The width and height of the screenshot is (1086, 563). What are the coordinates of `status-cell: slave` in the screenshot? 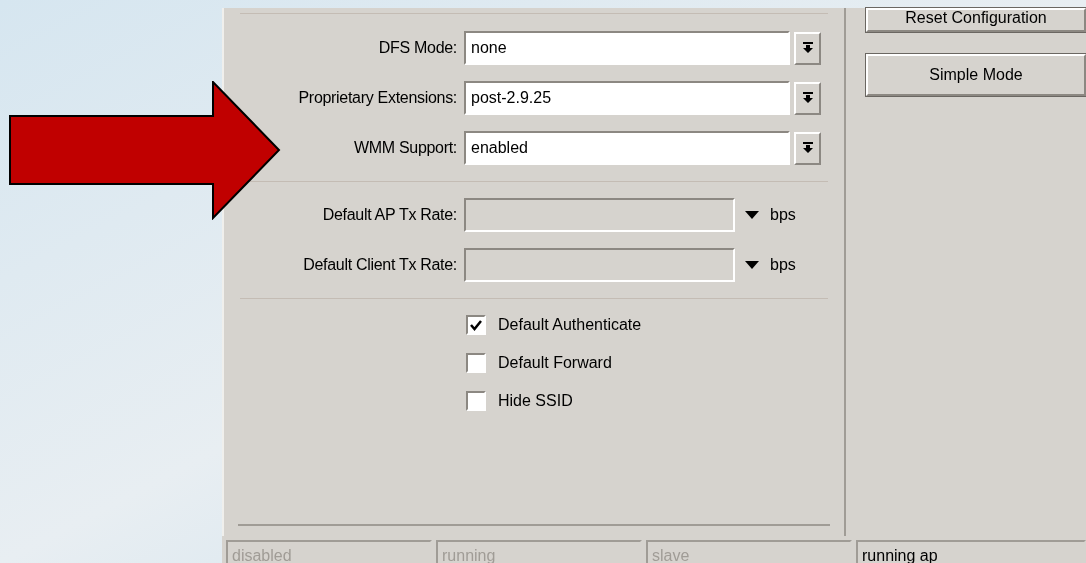 It's located at (749, 551).